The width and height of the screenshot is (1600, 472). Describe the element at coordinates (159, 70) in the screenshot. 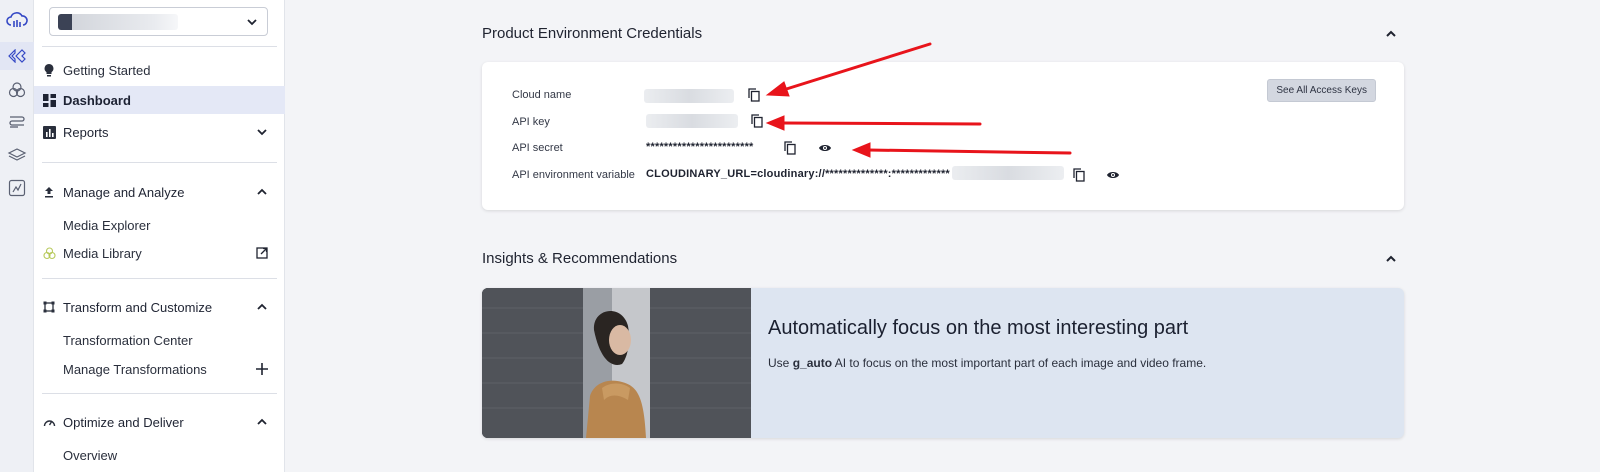

I see `sidebar-item-getting-started: Getting Started` at that location.